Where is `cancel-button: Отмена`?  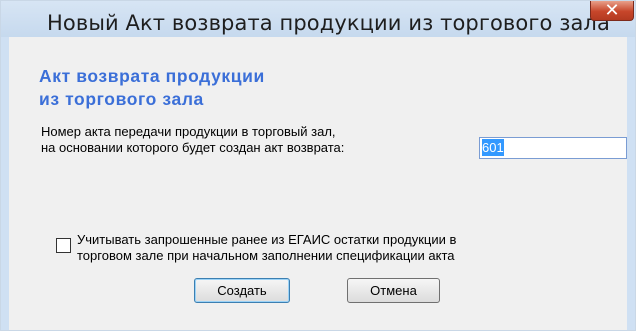
cancel-button: Отмена is located at coordinates (393, 290).